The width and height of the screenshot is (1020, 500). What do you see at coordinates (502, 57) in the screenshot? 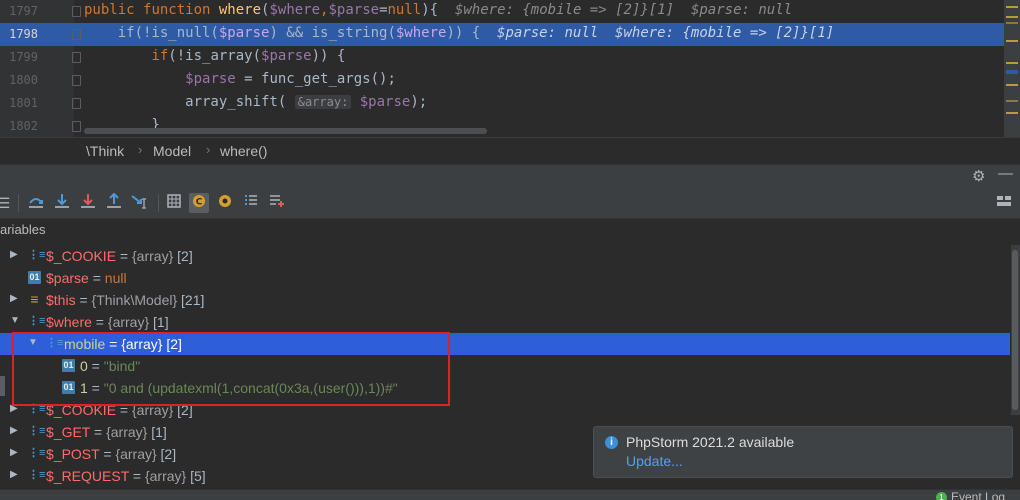
I see `code-line: 1799 if(!is_array($parse)) {` at bounding box center [502, 57].